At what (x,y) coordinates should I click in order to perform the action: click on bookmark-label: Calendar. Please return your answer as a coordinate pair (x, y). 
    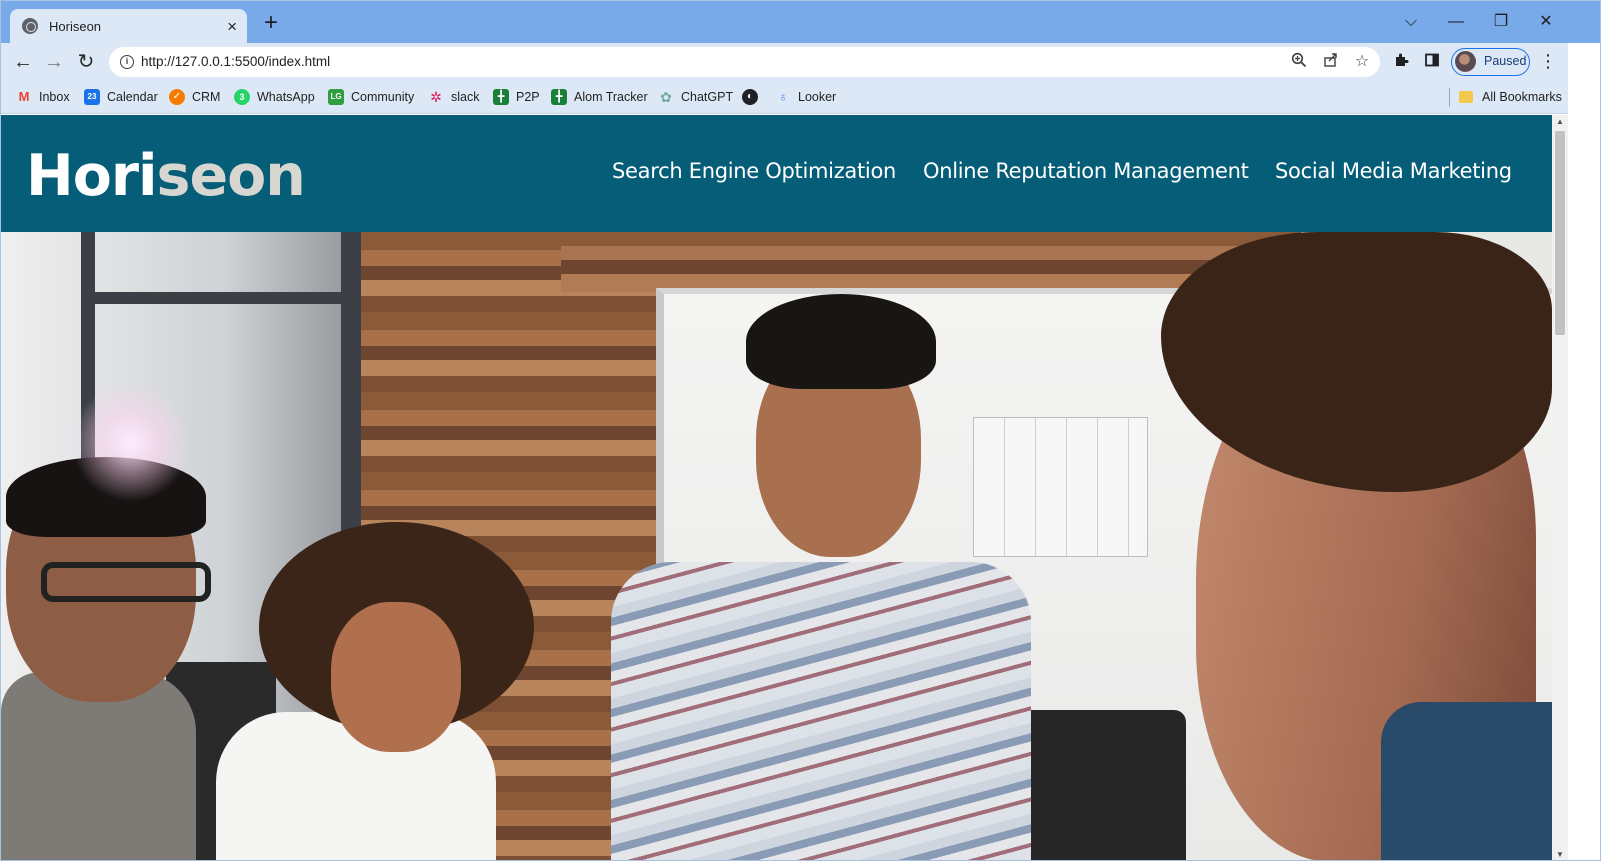
    Looking at the image, I should click on (132, 97).